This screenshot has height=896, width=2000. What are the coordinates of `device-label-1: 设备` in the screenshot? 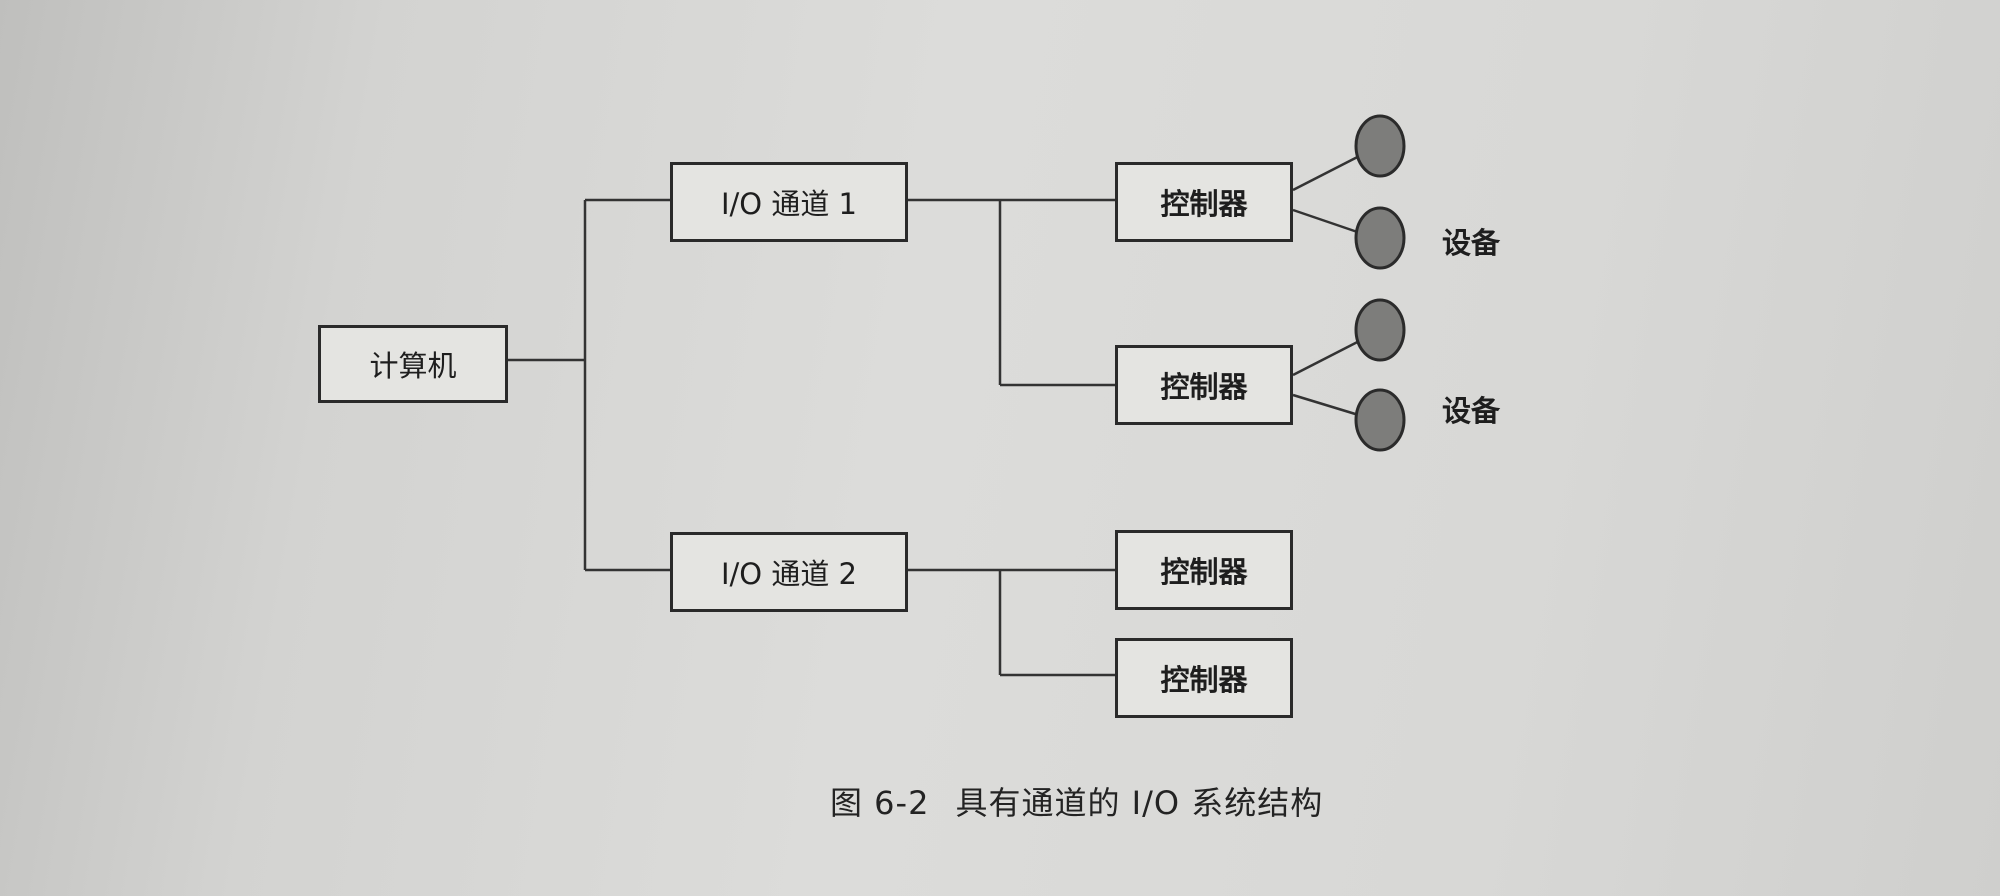 It's located at (1471, 243).